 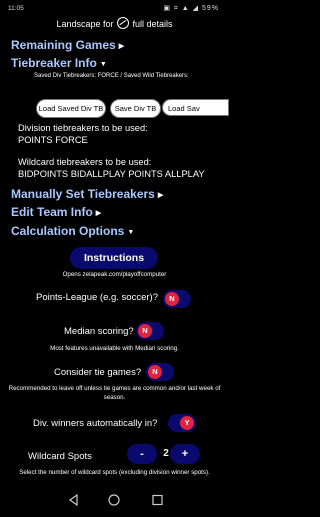 What do you see at coordinates (99, 331) in the screenshot?
I see `median-scoring-label: Median scoring?` at bounding box center [99, 331].